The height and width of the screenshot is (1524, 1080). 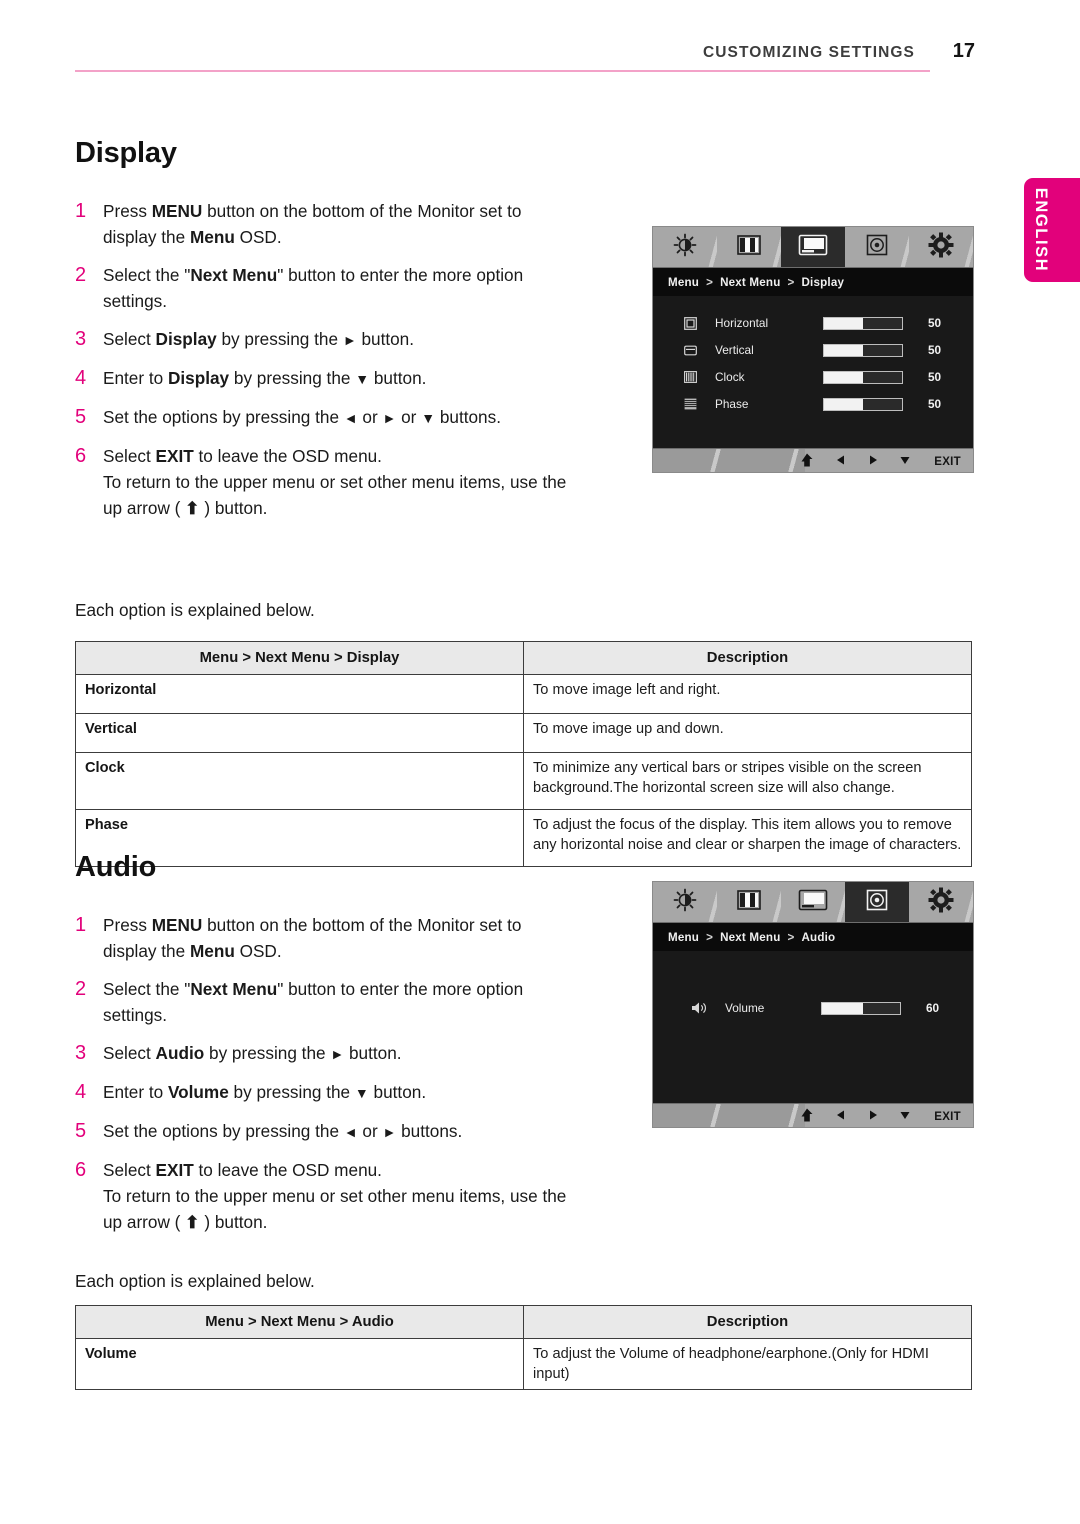 I want to click on section-title-audio: Audio, so click(x=116, y=867).